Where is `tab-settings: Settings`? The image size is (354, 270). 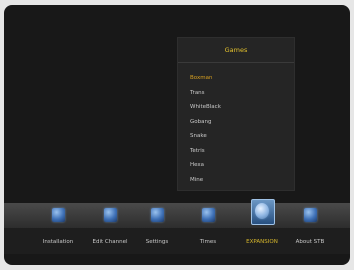
tab-settings: Settings is located at coordinates (157, 228).